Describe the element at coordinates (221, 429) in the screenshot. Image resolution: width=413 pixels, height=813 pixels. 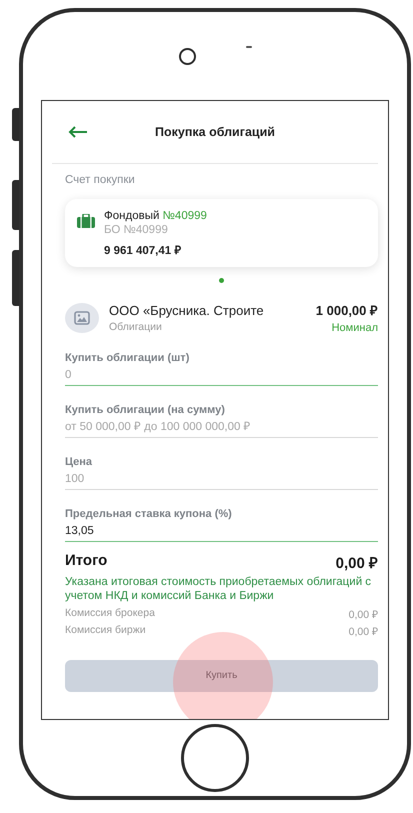
I see `input-field: от 50 000,00 ₽ до 100 000 000,00 ₽` at that location.